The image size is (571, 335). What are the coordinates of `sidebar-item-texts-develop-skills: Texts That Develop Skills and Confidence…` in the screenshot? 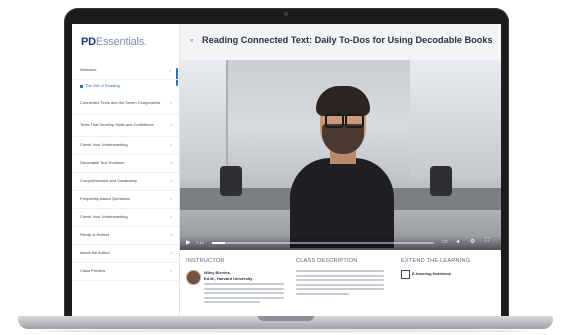 It's located at (125, 126).